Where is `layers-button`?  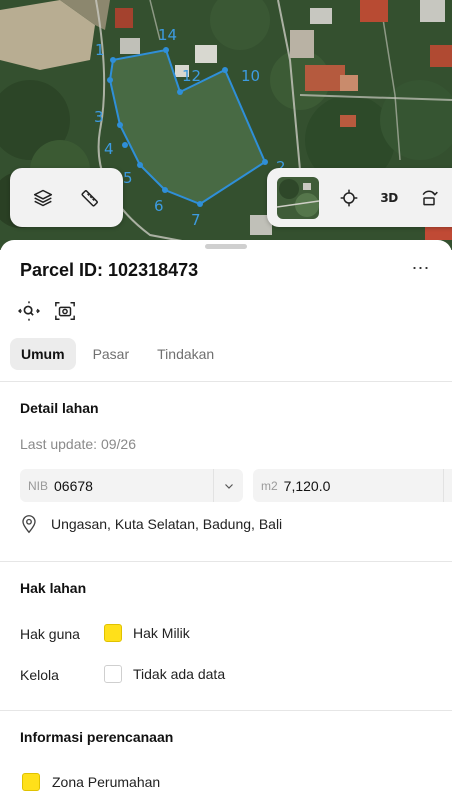
layers-button is located at coordinates (43, 198).